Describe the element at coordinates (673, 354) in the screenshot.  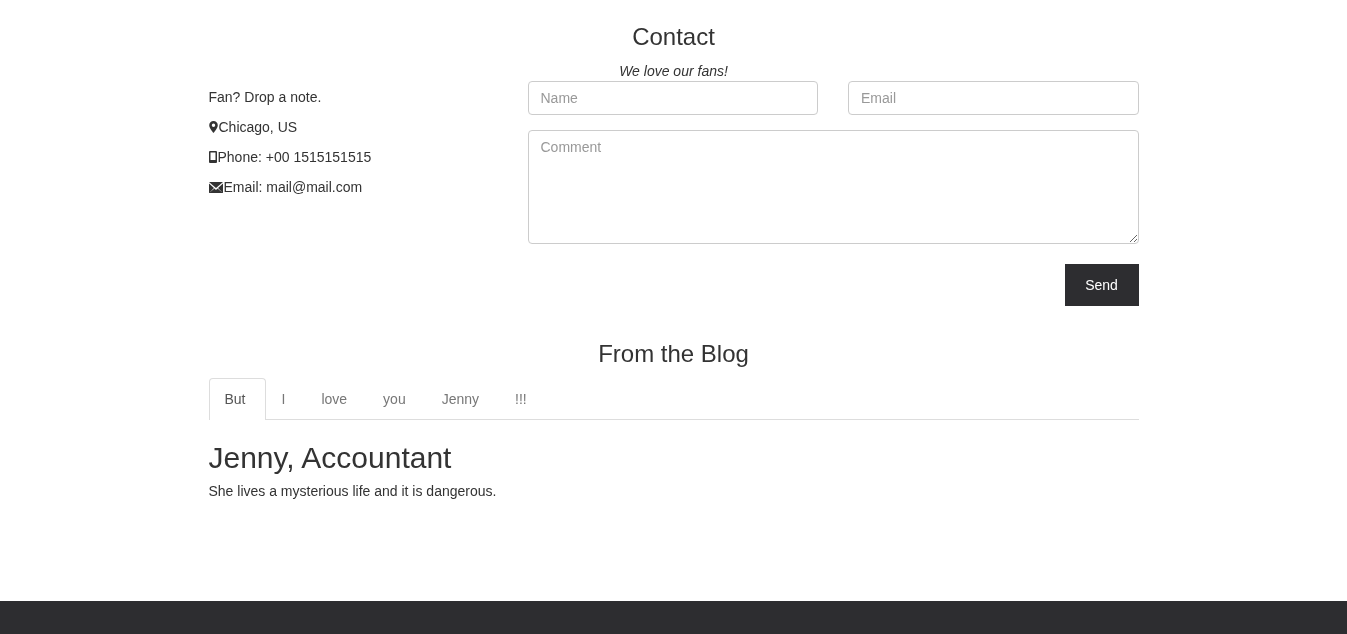
I see `section-title: From the Blog` at that location.